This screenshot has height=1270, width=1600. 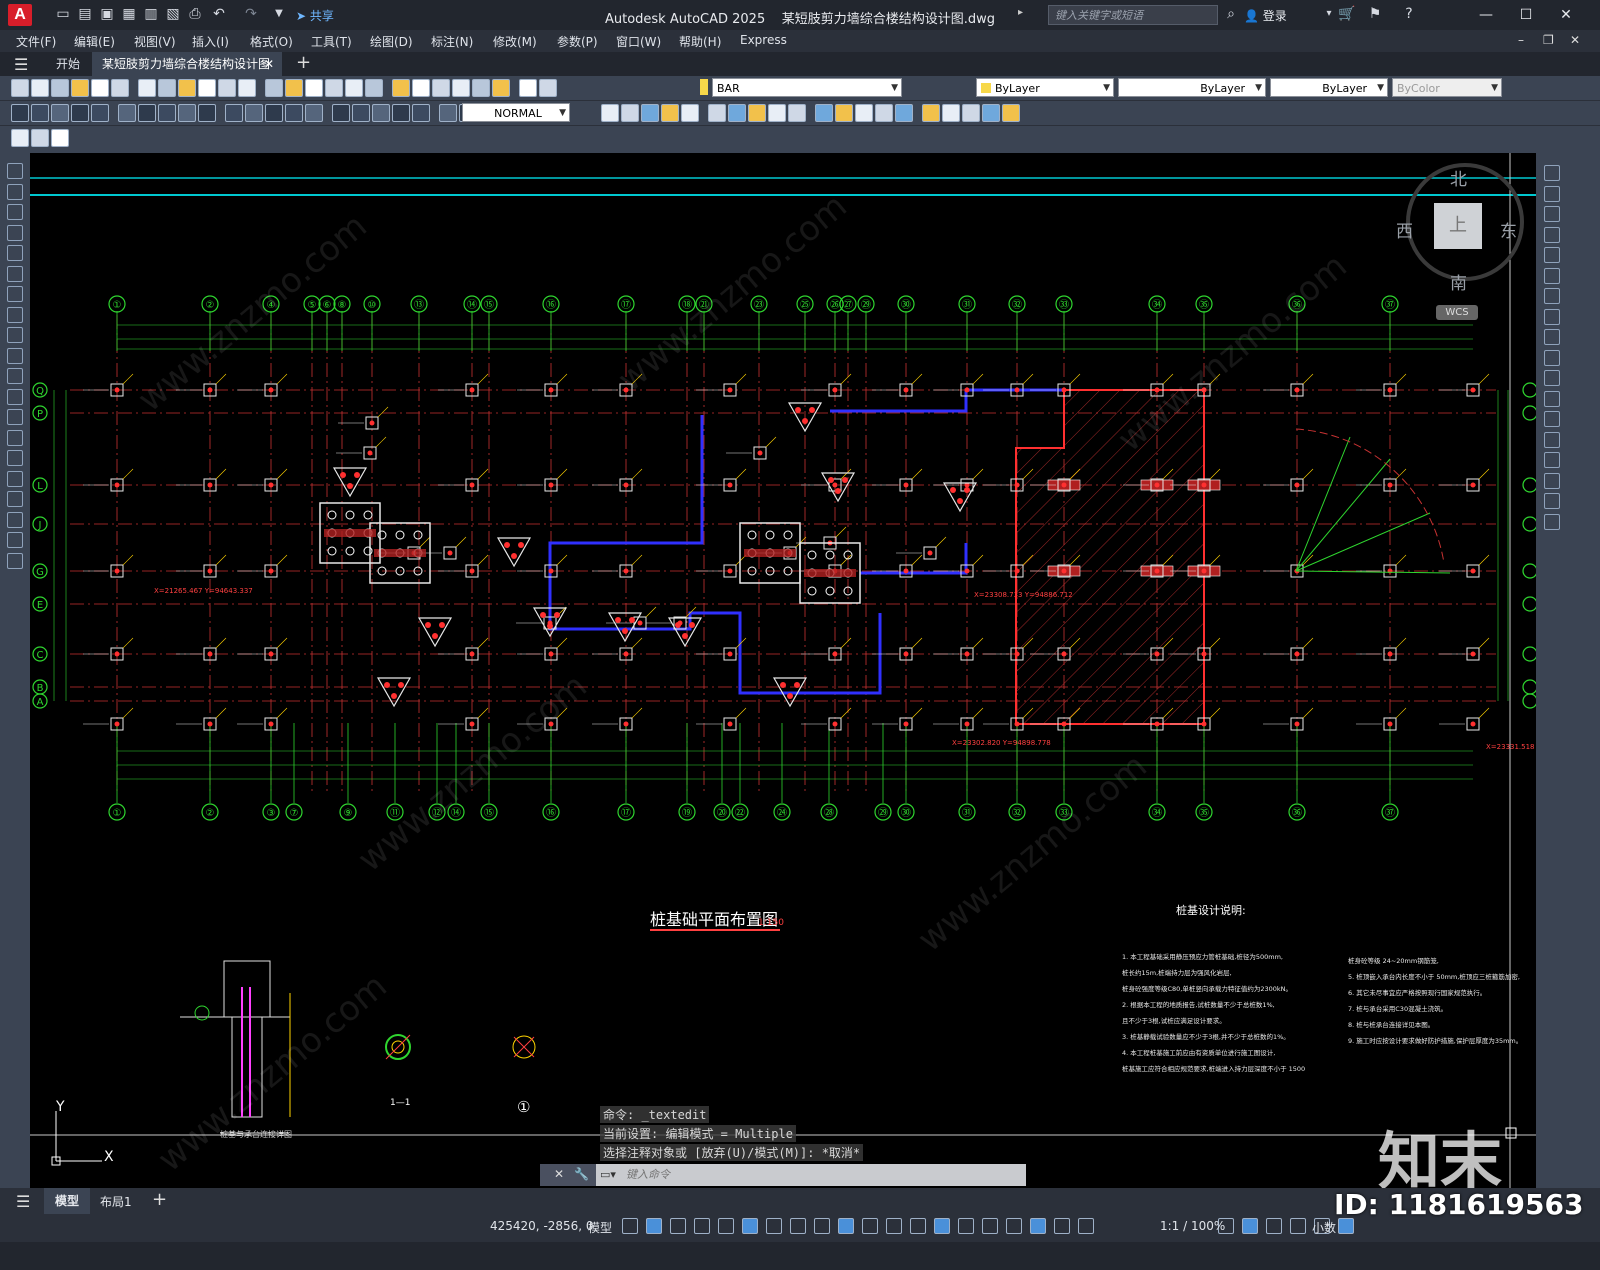 I want to click on layer-dropdown: BAR ▼, so click(x=807, y=87).